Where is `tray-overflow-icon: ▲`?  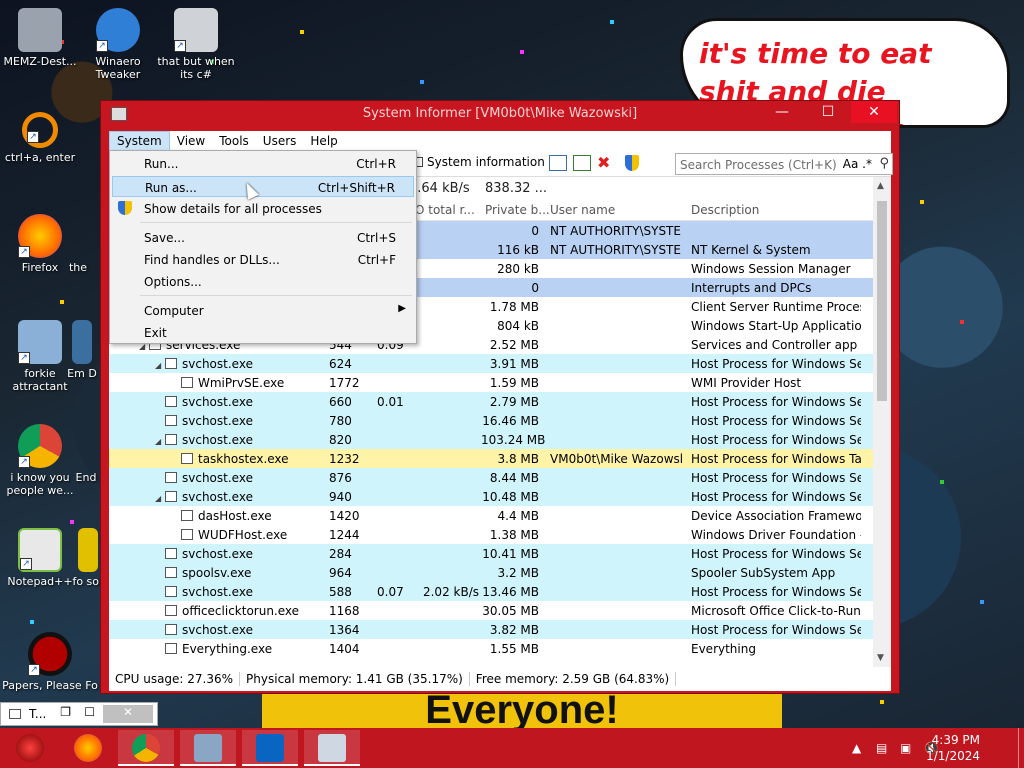 tray-overflow-icon: ▲ is located at coordinates (856, 748).